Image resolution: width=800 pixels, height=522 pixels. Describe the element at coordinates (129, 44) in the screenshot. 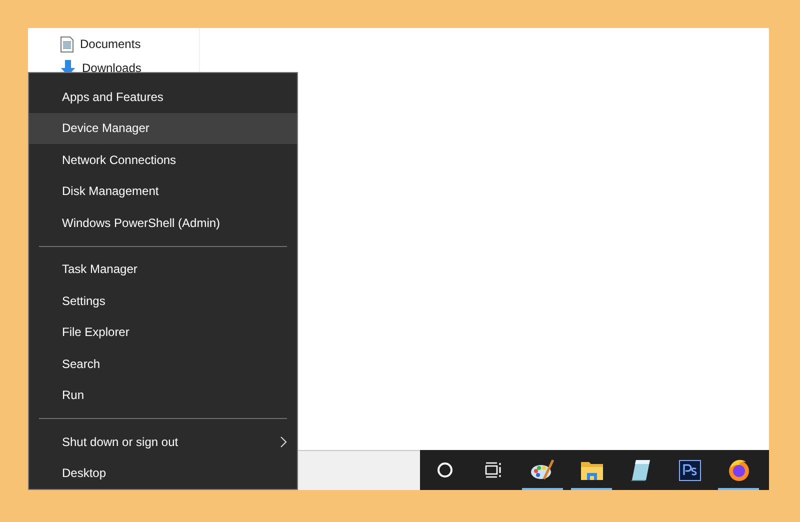

I see `nav-item: Documents` at that location.